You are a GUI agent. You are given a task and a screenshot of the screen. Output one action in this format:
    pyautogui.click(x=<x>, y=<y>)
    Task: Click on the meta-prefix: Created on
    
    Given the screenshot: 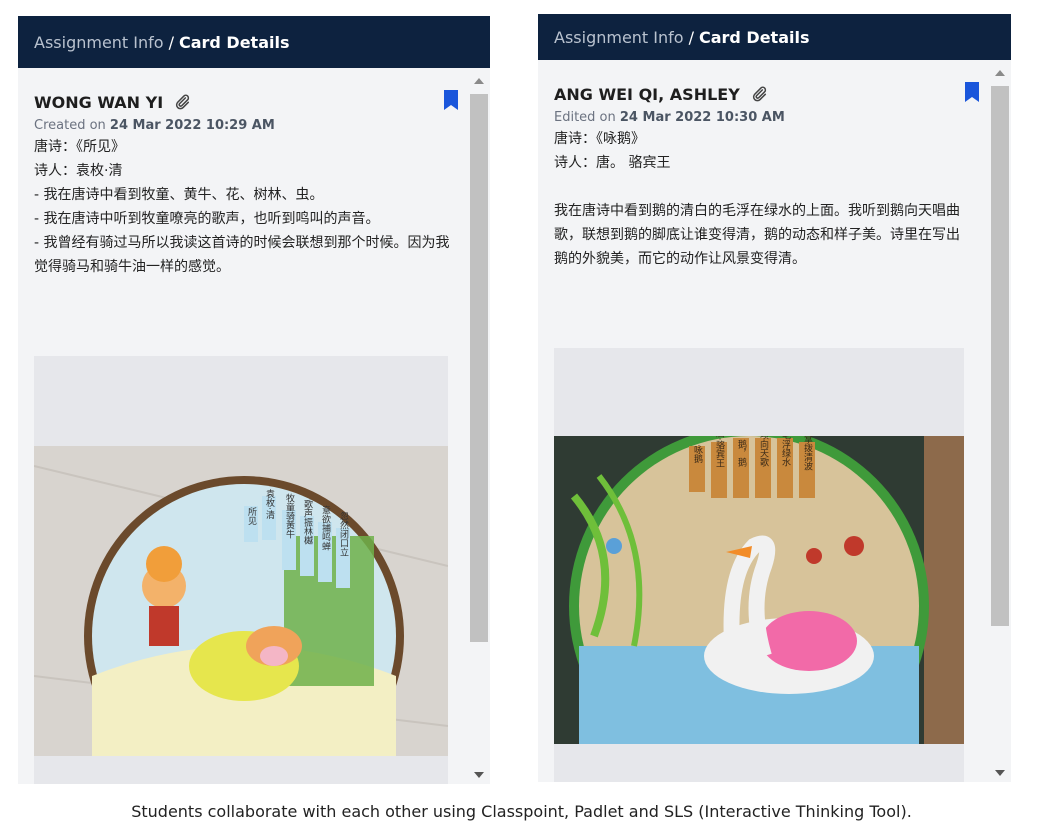 What is the action you would take?
    pyautogui.click(x=70, y=125)
    